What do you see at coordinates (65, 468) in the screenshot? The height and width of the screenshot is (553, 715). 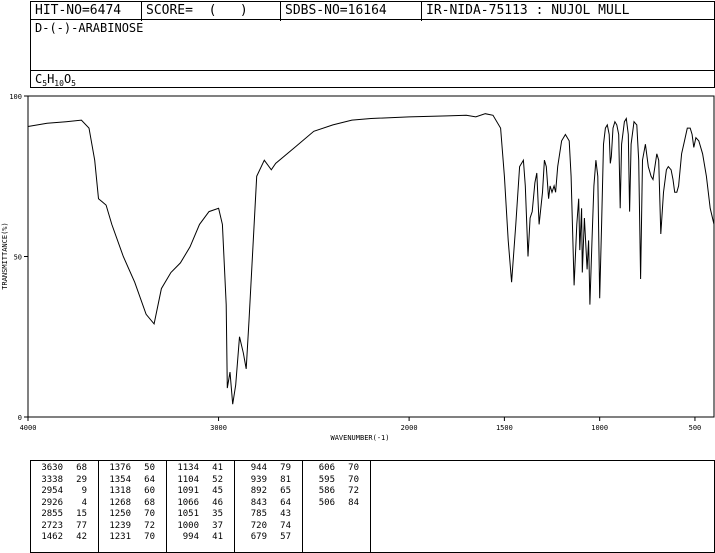 I see `peak-table-row: 3630 68` at bounding box center [65, 468].